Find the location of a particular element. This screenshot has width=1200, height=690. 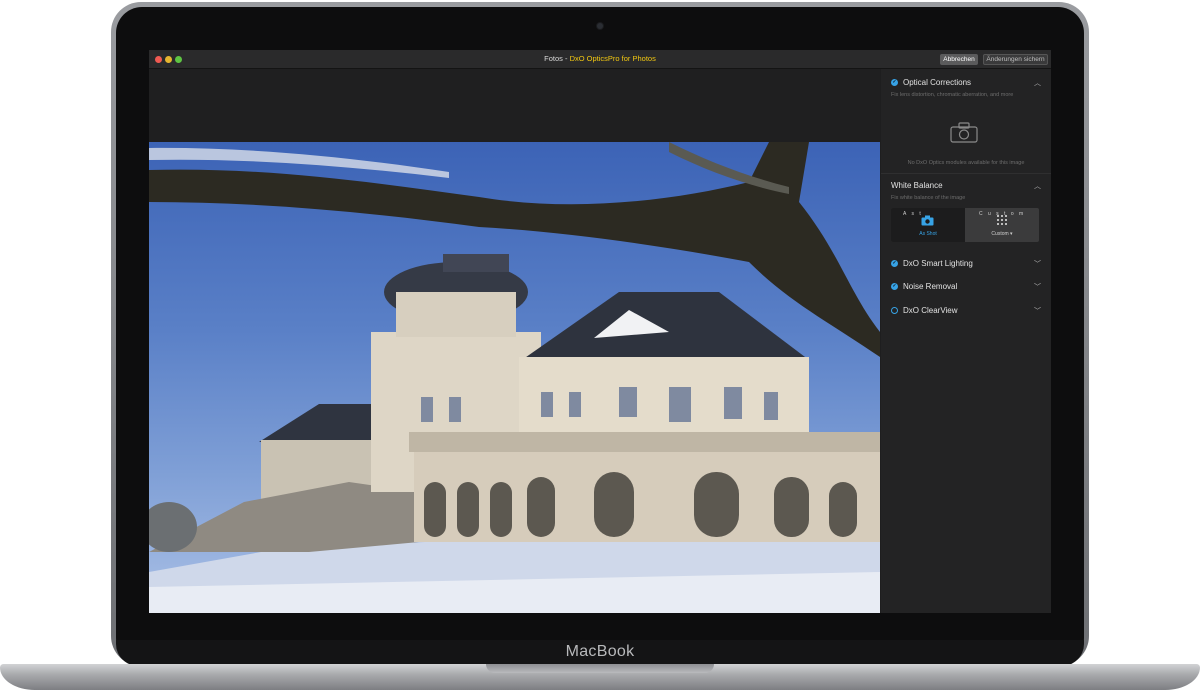

white-balance-subtitle: Fix white balance of the image is located at coordinates (928, 198).